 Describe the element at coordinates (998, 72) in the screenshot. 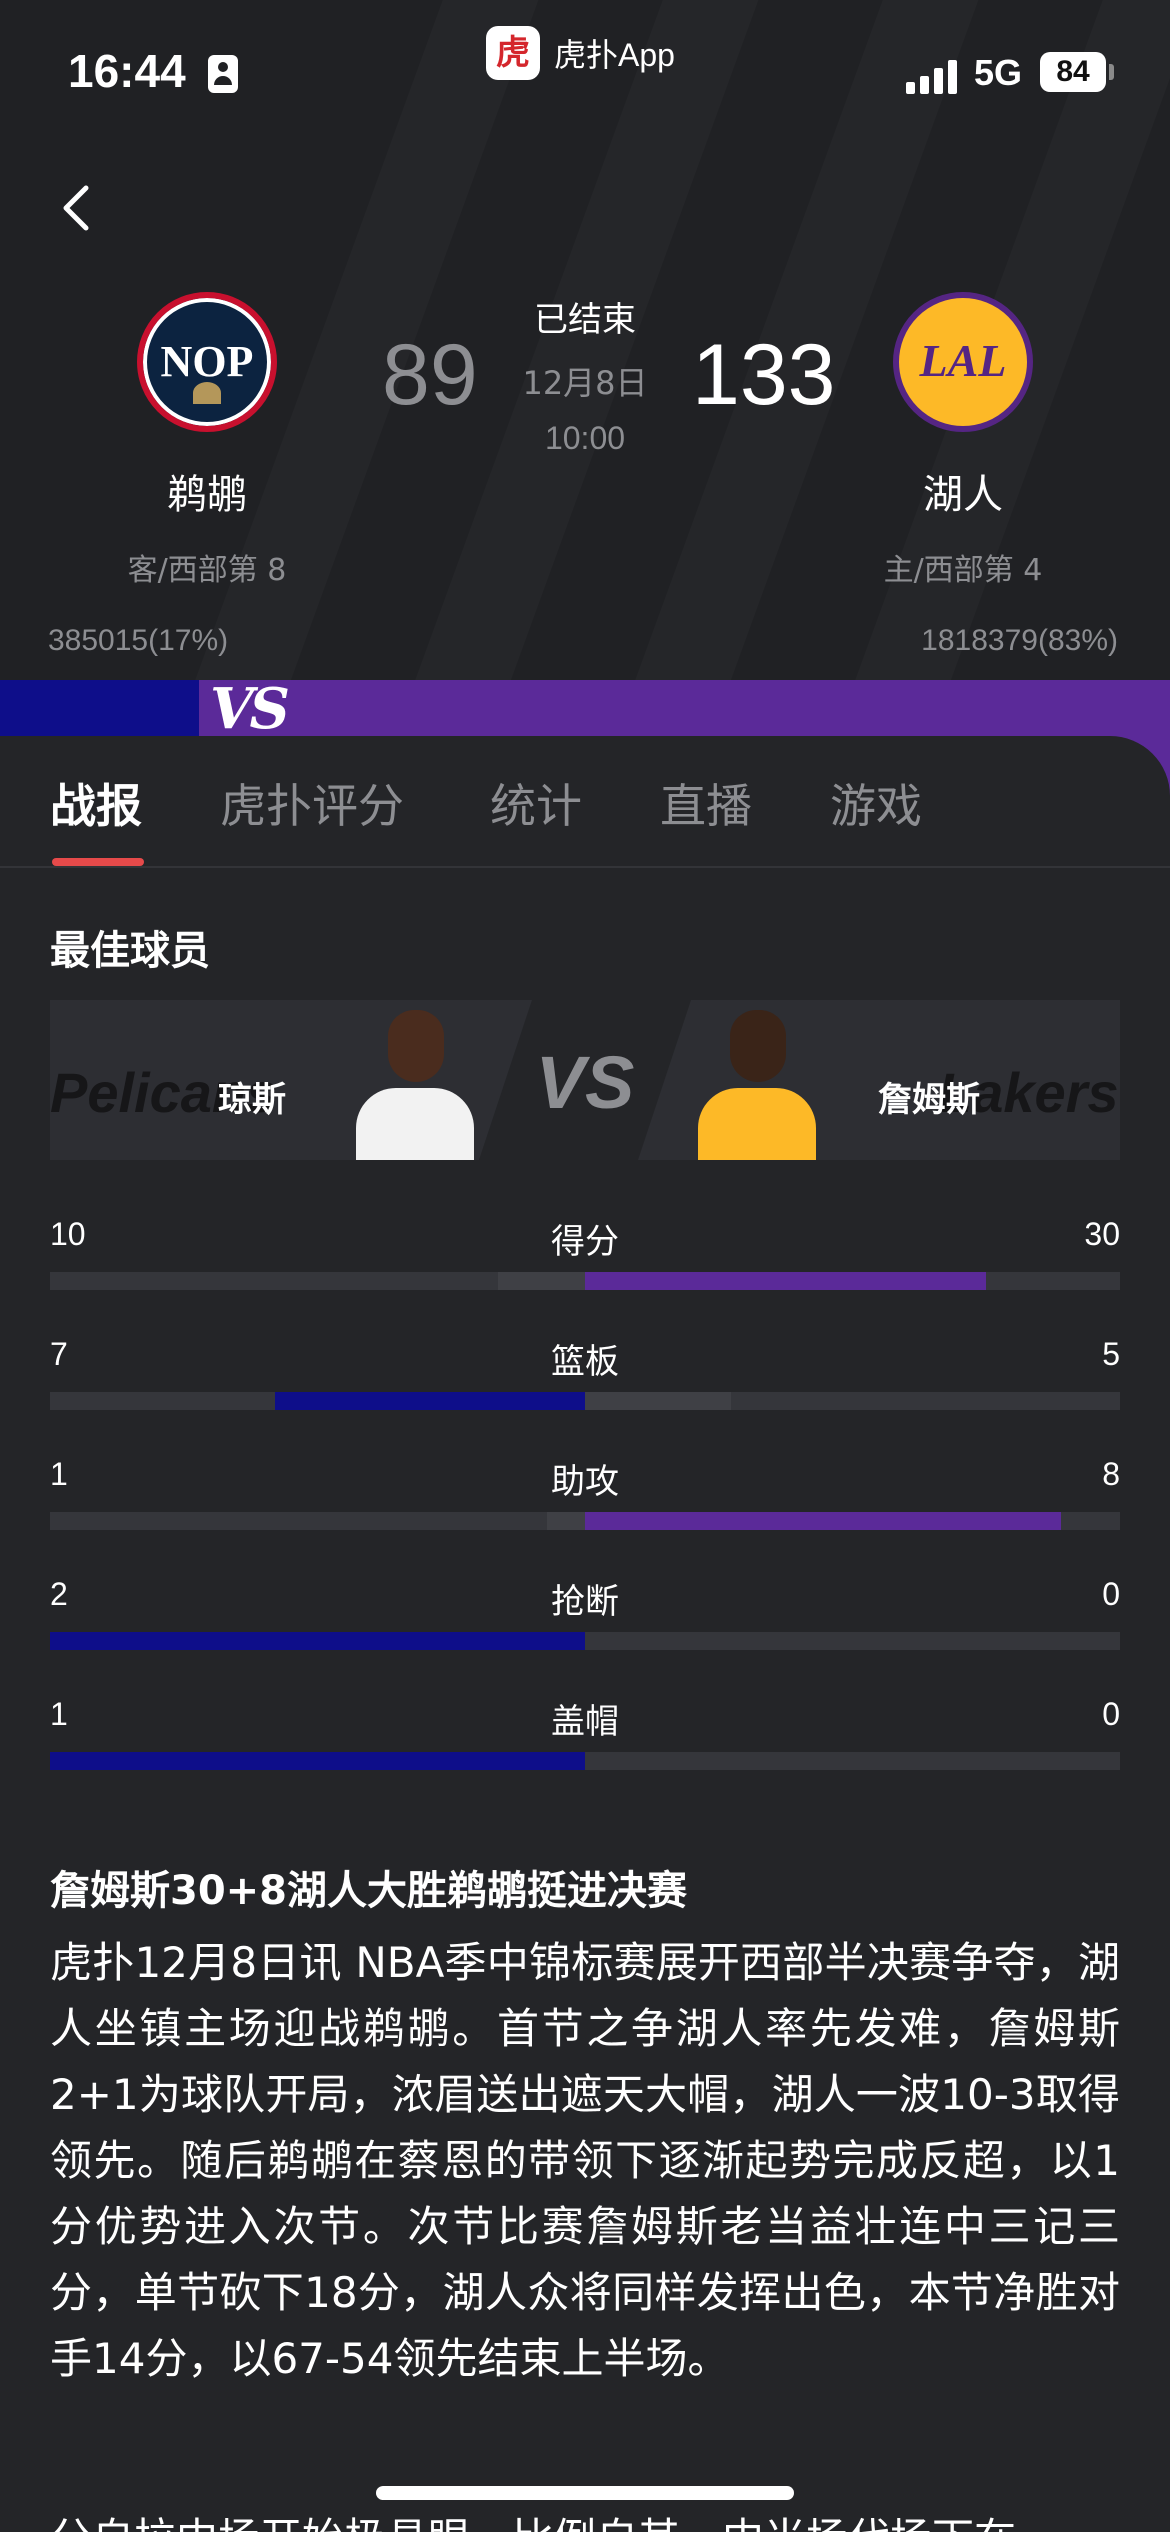

I see `network-label: 5G` at that location.